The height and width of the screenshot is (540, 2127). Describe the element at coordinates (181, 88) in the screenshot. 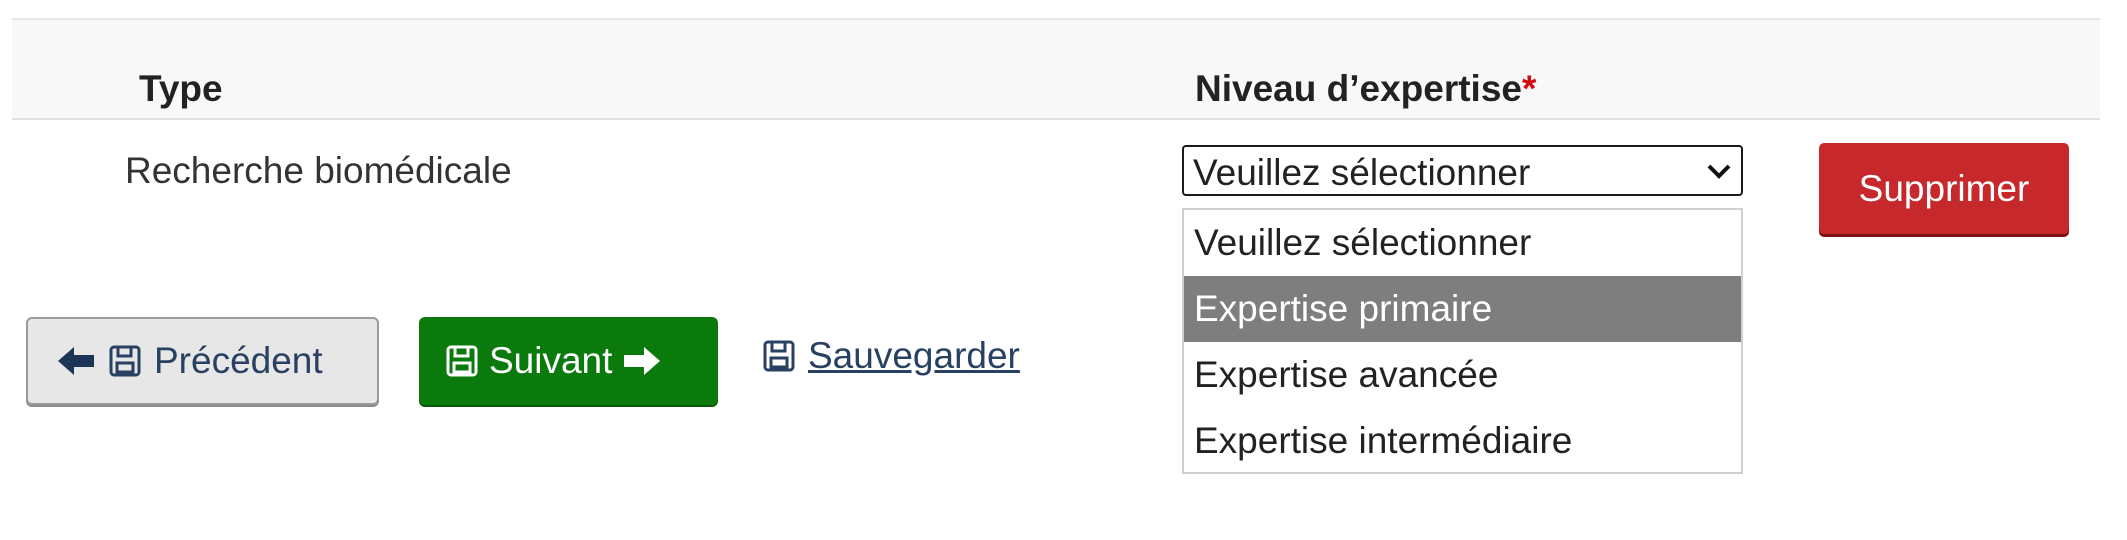

I see `column-header-type: Type` at that location.